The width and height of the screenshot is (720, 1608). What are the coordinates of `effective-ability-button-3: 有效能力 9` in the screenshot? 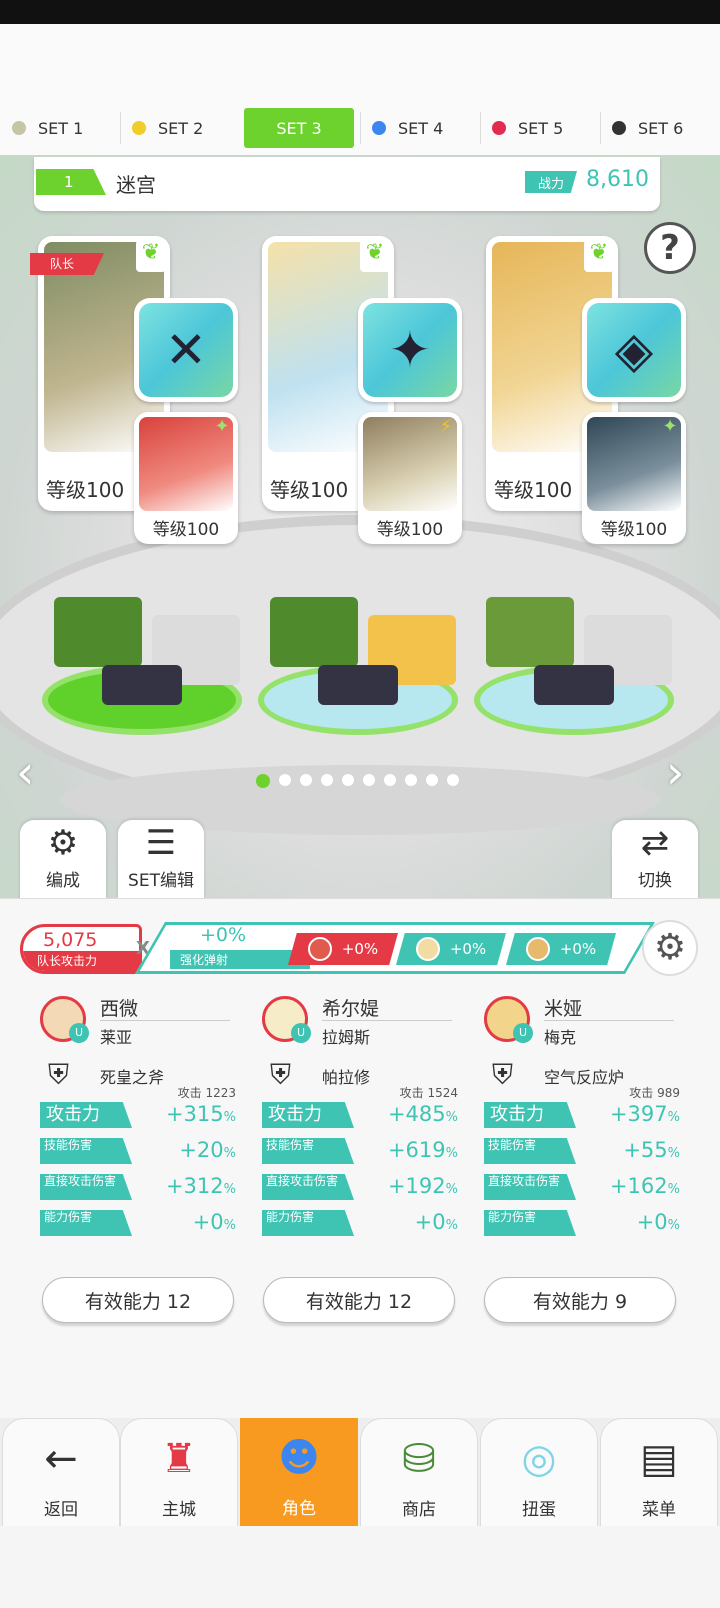 It's located at (580, 1300).